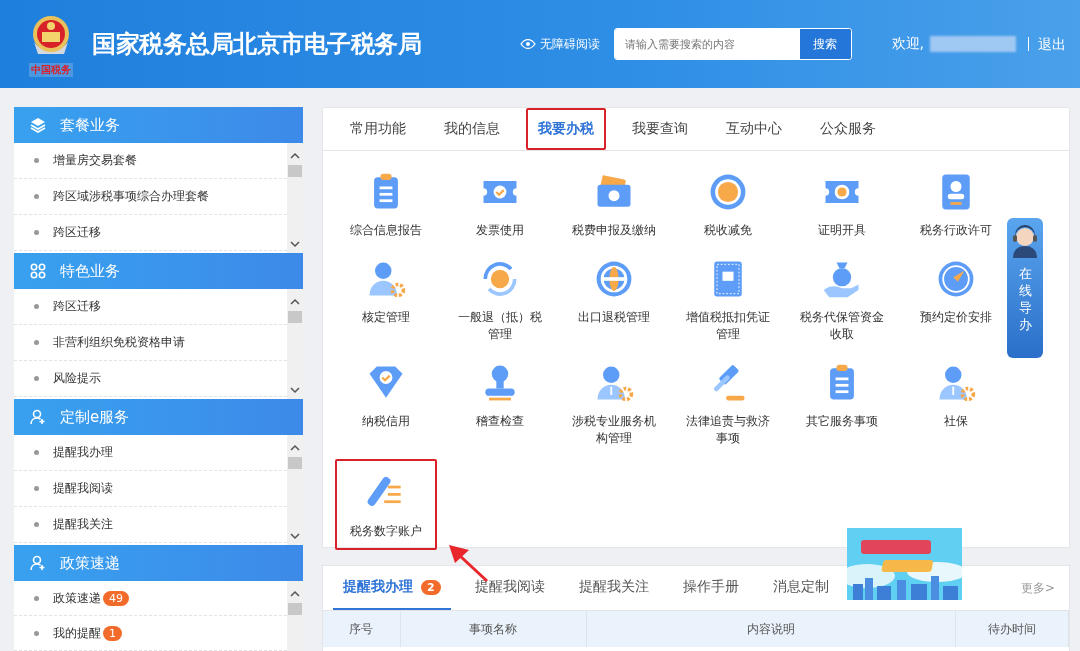 The image size is (1080, 651). I want to click on service-button: 出口退税管理, so click(614, 290).